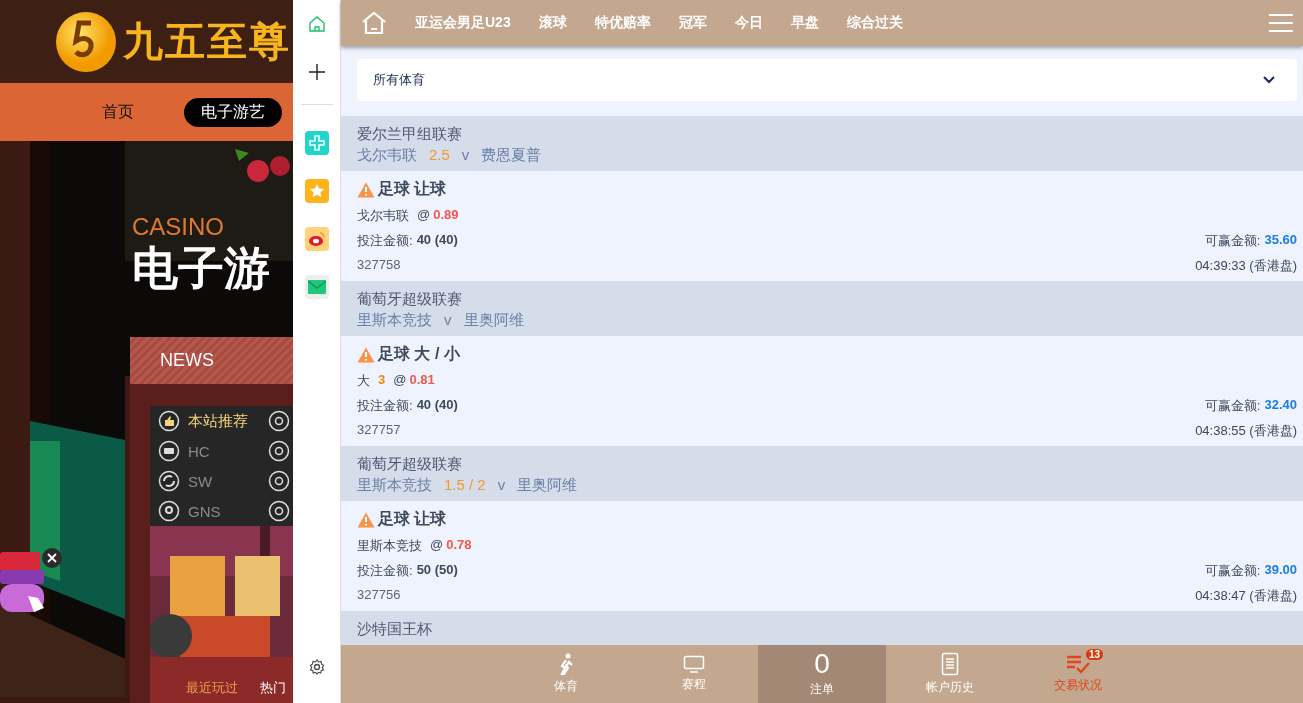  I want to click on mail-button, so click(316, 287).